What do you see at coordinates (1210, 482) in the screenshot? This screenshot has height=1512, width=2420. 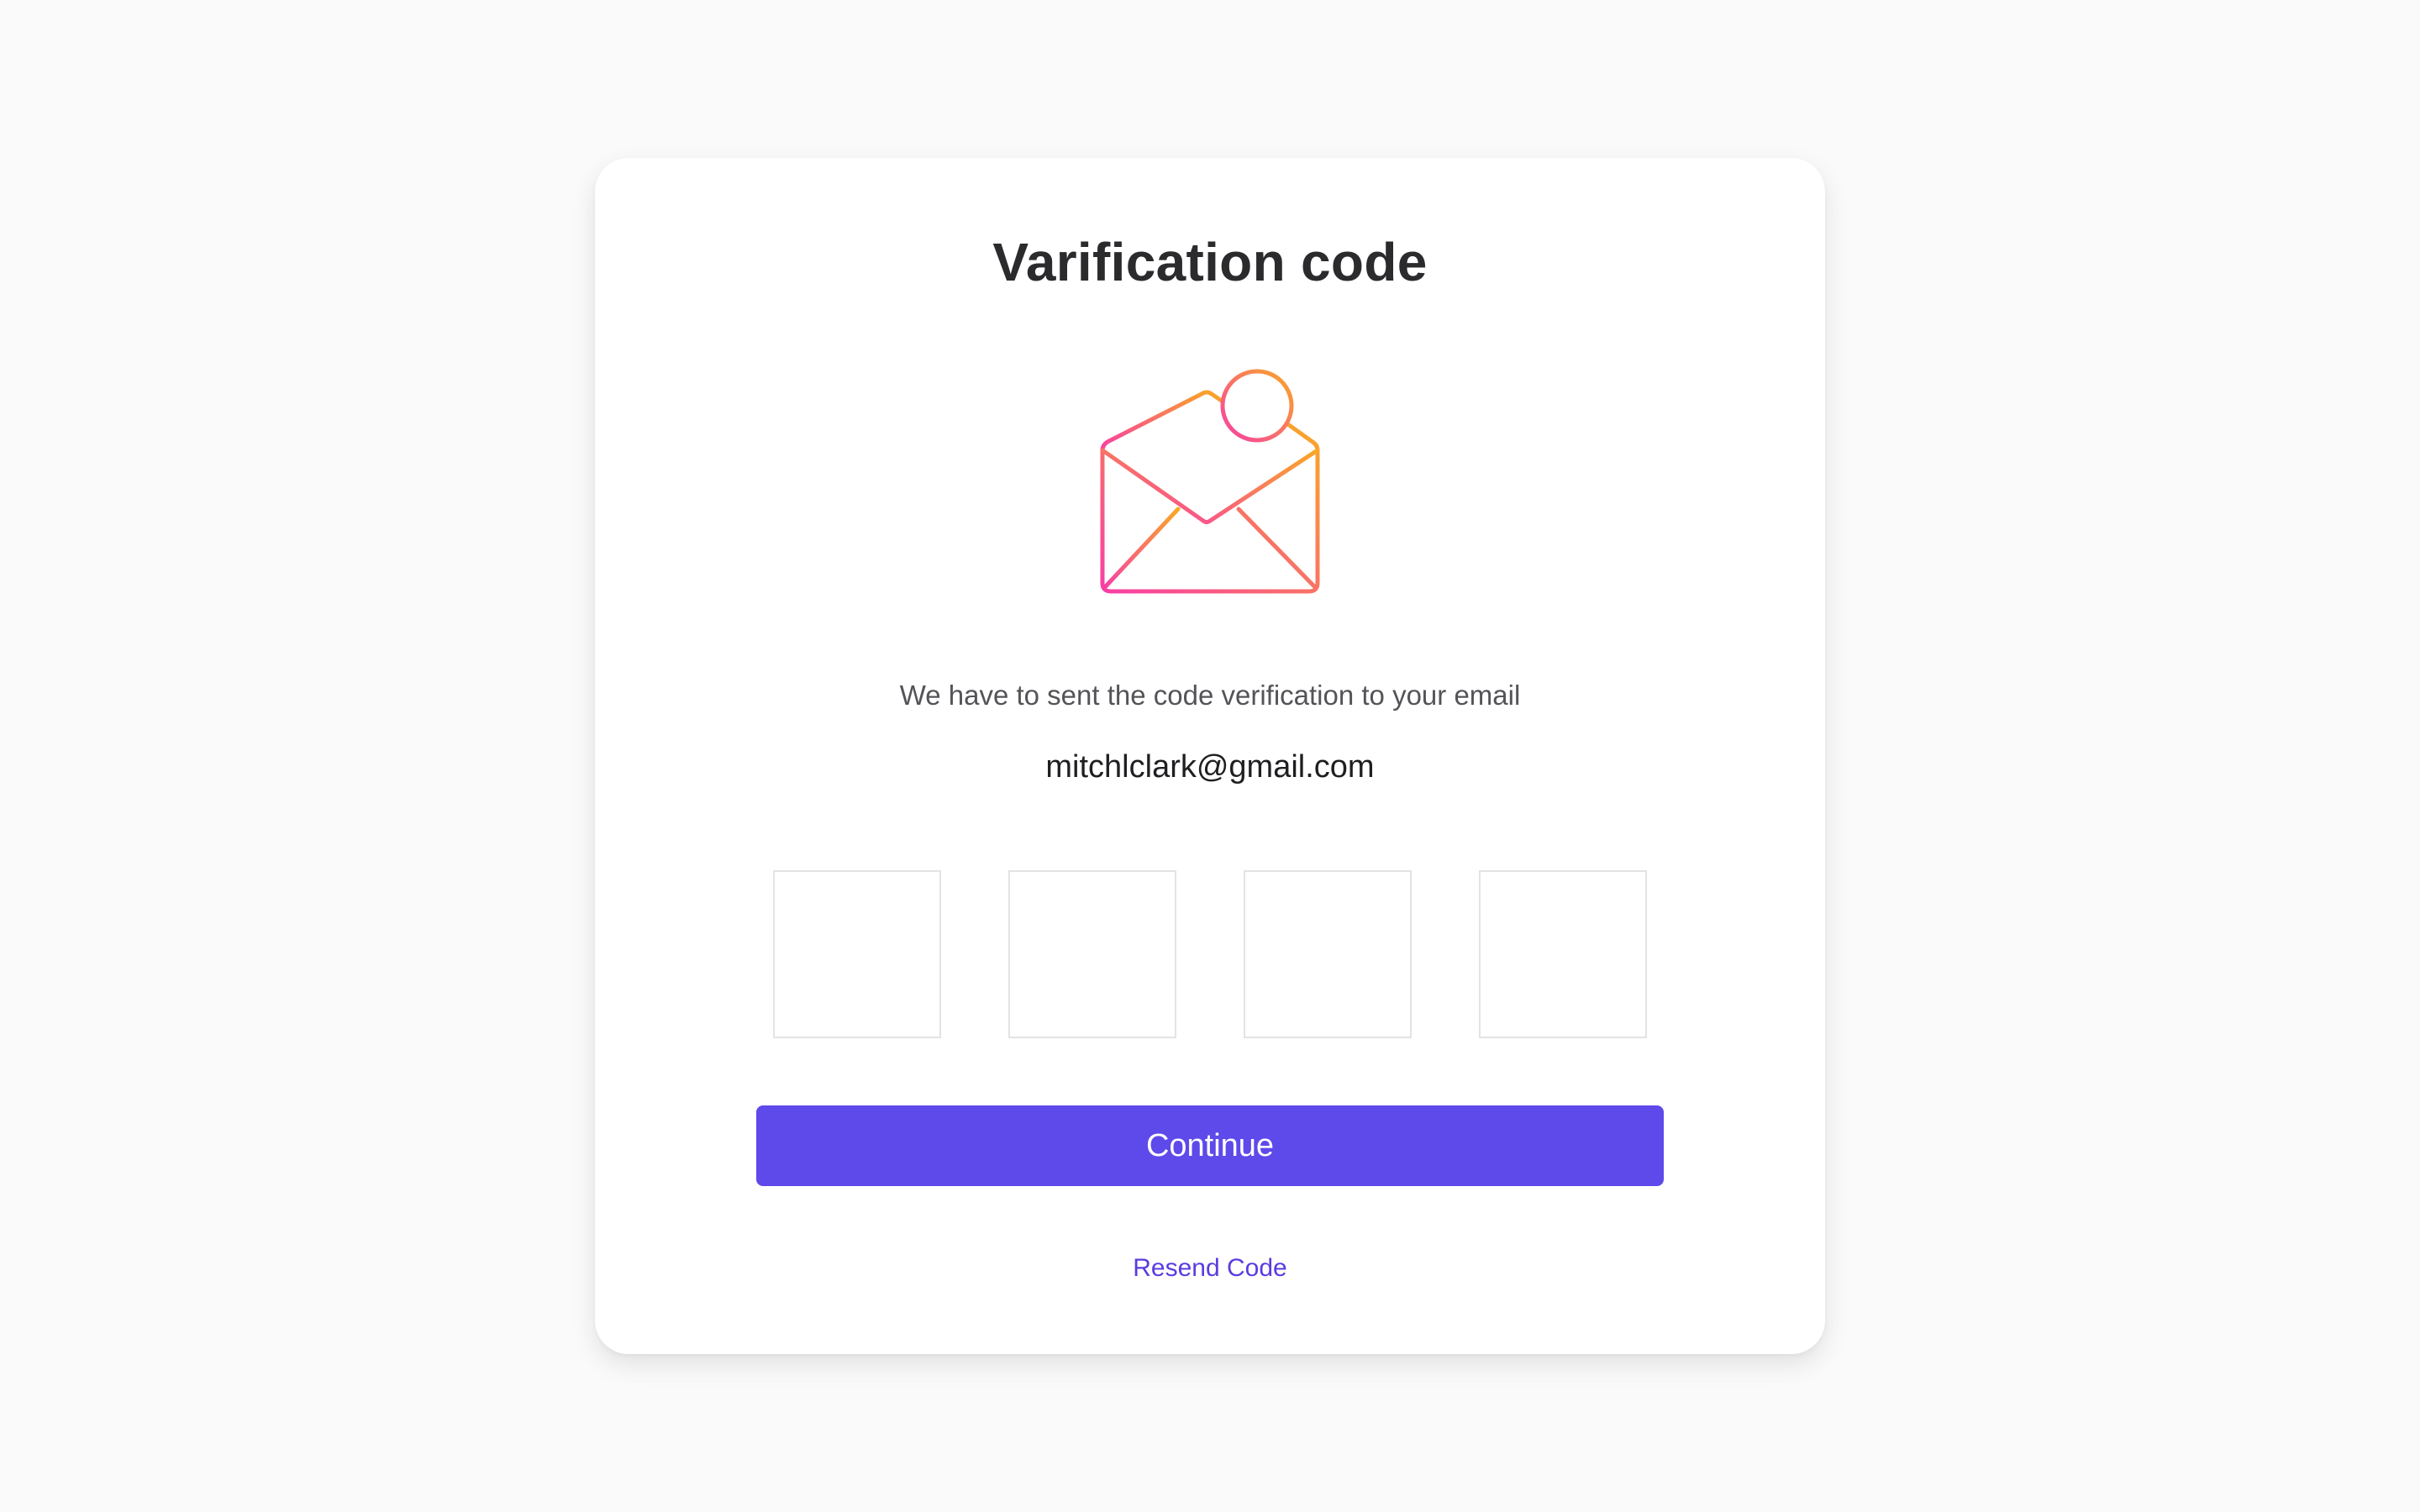 I see `mail-open-icon` at bounding box center [1210, 482].